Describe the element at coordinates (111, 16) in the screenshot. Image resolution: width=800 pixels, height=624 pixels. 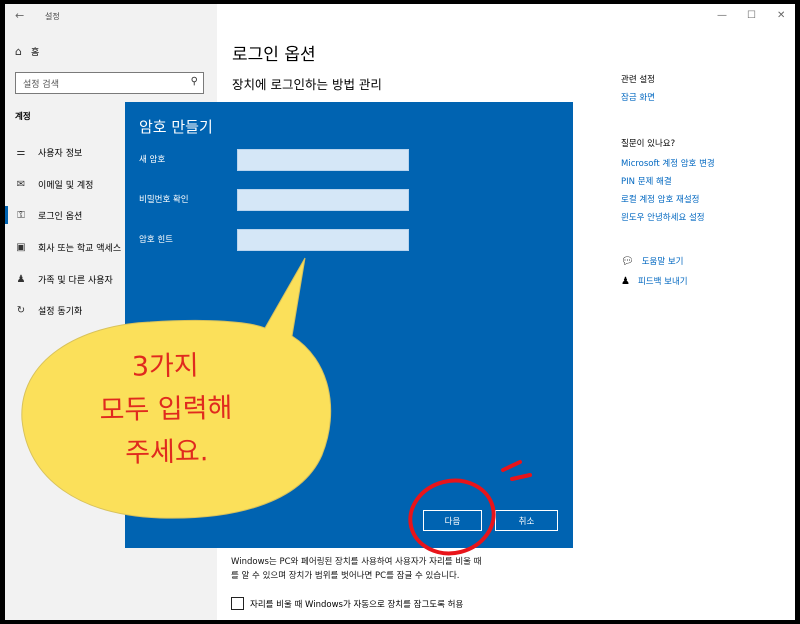
I see `title-bar: ← 설정` at that location.